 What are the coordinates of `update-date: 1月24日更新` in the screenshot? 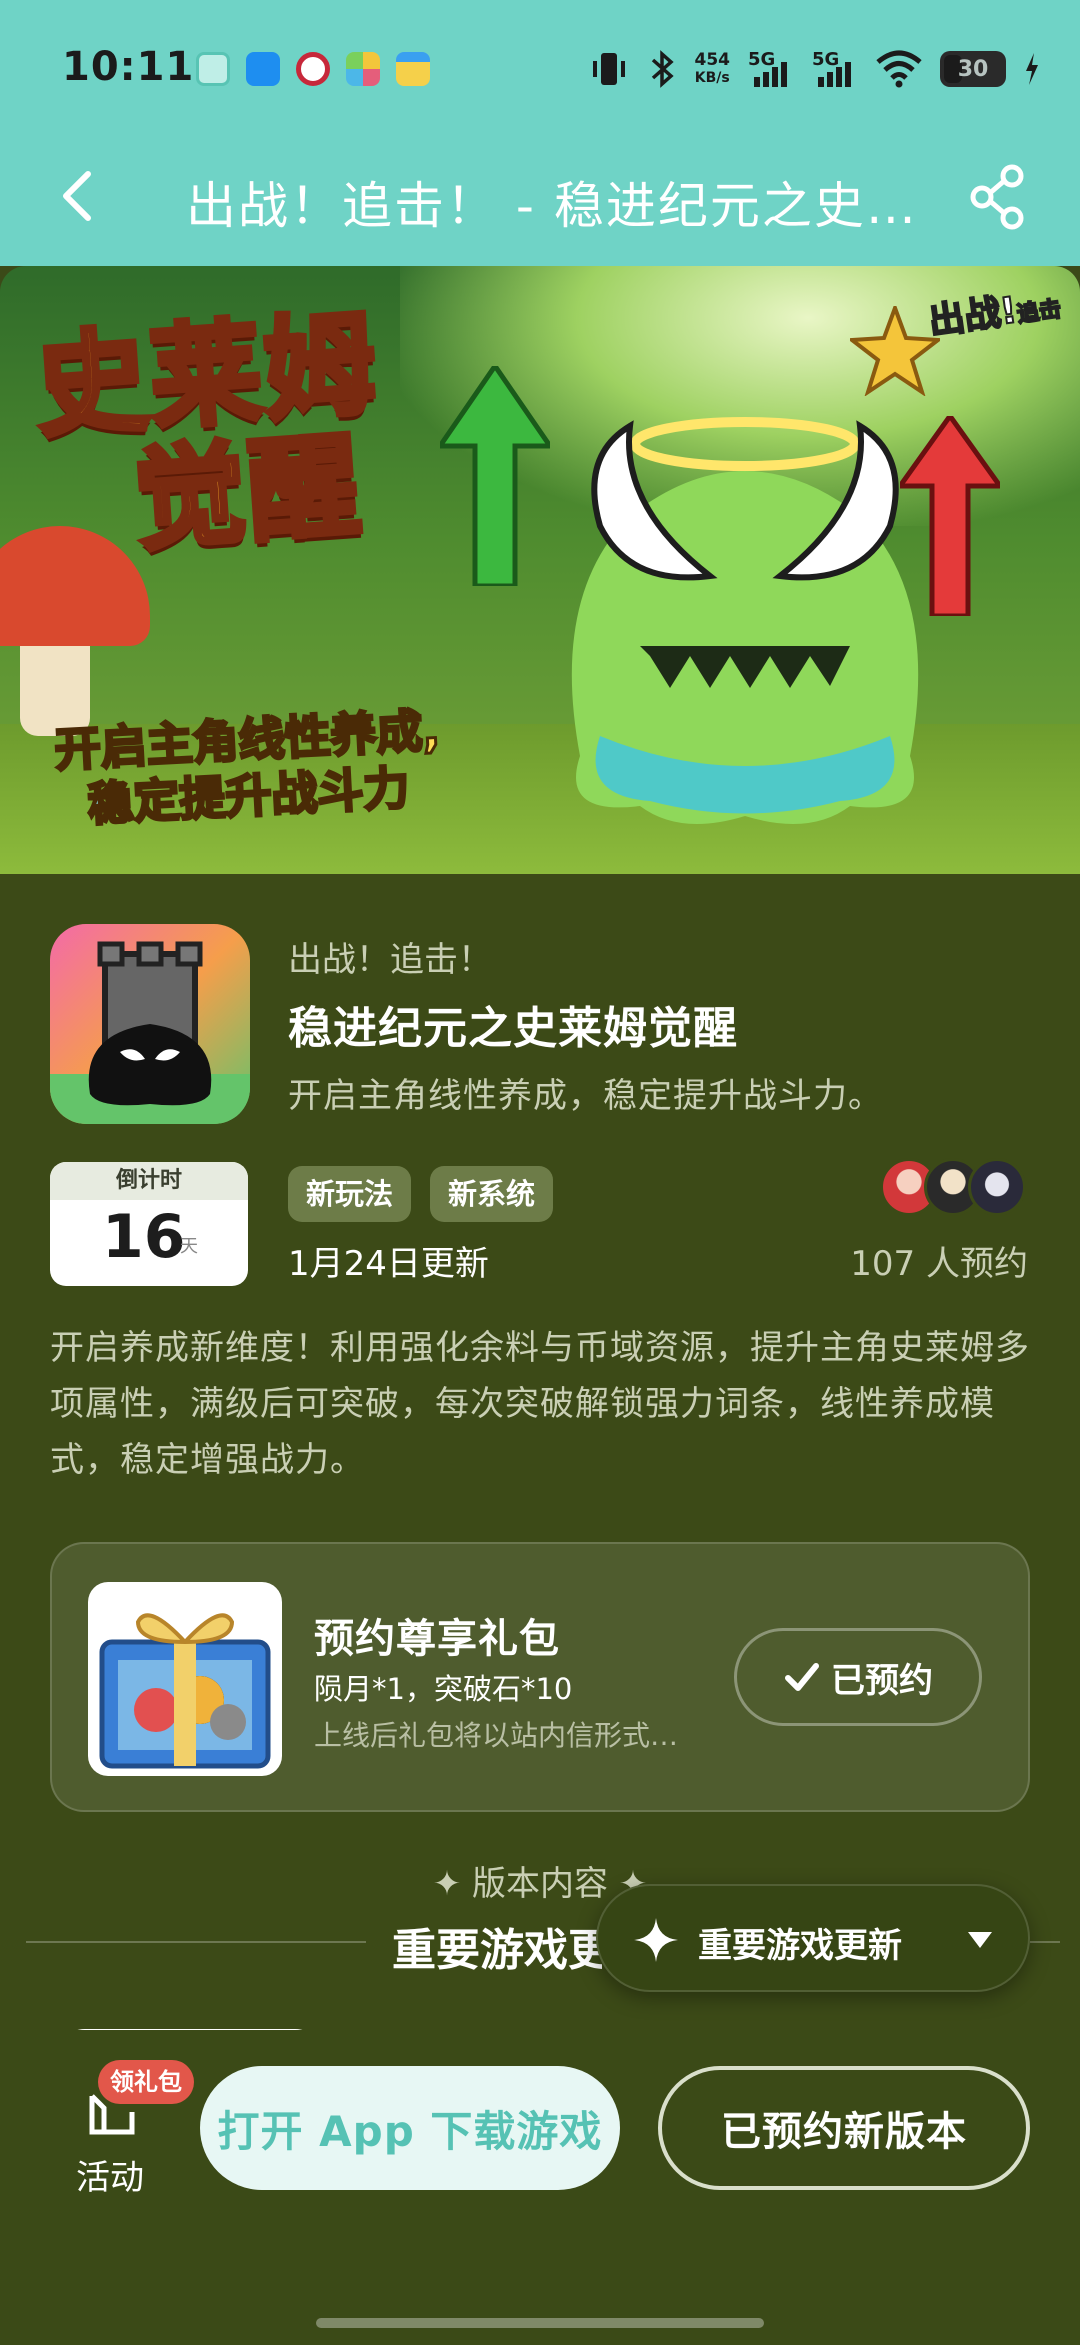 It's located at (388, 1264).